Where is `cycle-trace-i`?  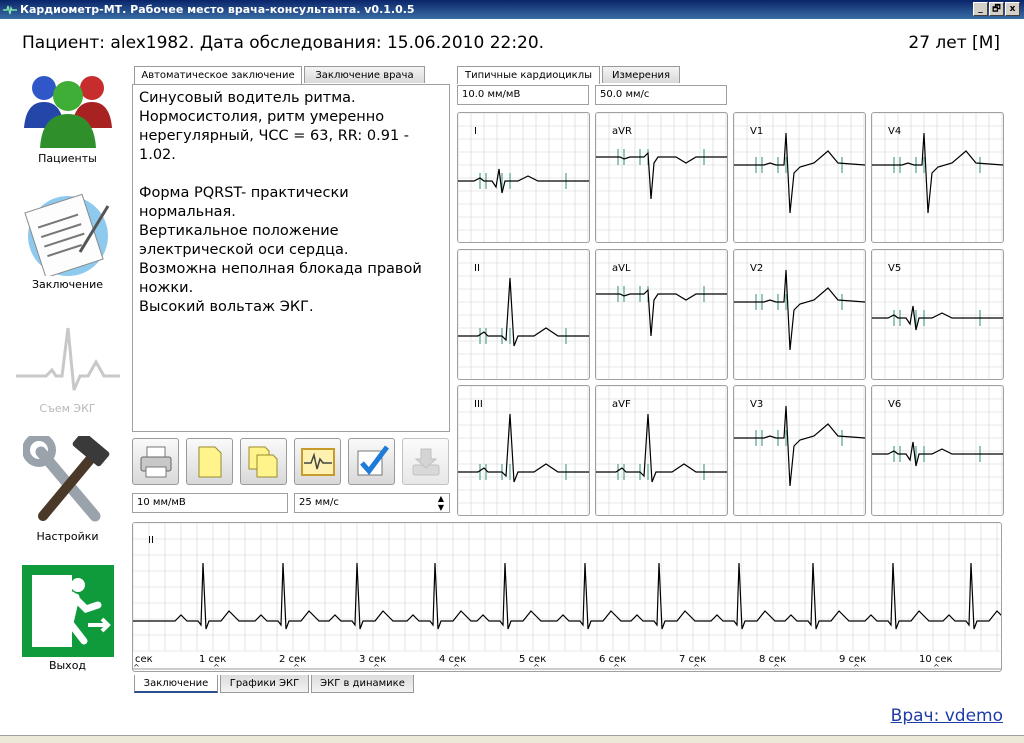
cycle-trace-i is located at coordinates (523, 177).